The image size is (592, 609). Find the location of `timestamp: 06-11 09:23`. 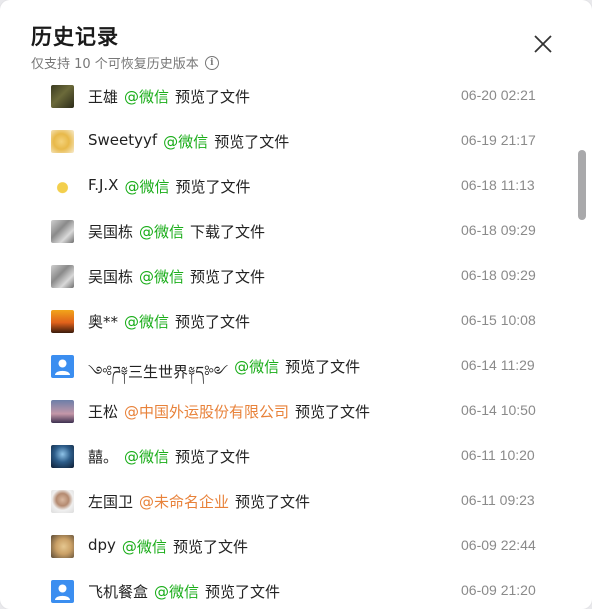

timestamp: 06-11 09:23 is located at coordinates (498, 500).